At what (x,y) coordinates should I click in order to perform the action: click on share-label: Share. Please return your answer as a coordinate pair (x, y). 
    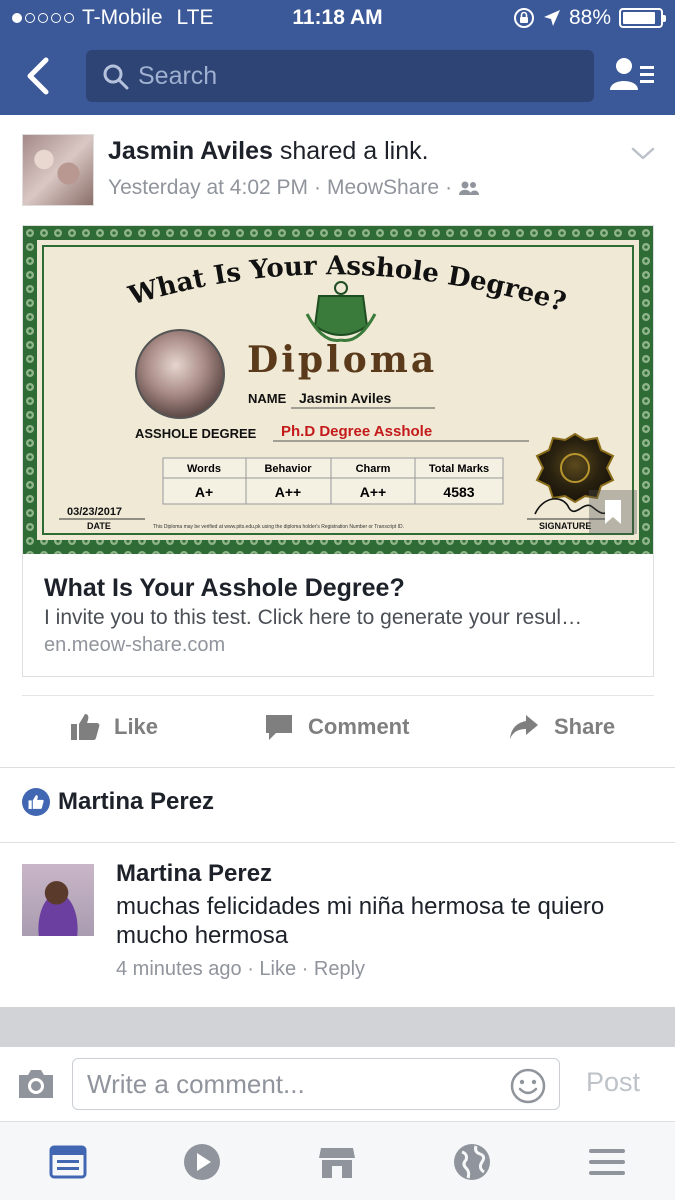
    Looking at the image, I should click on (585, 726).